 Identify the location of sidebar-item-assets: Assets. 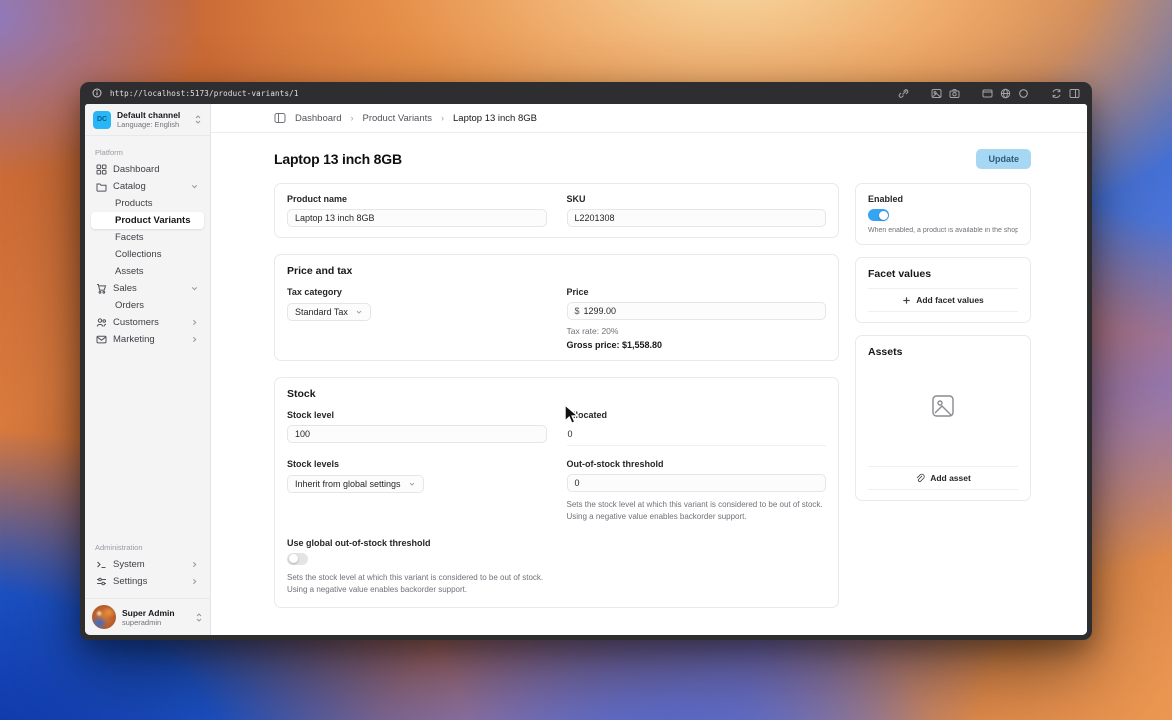
(147, 271).